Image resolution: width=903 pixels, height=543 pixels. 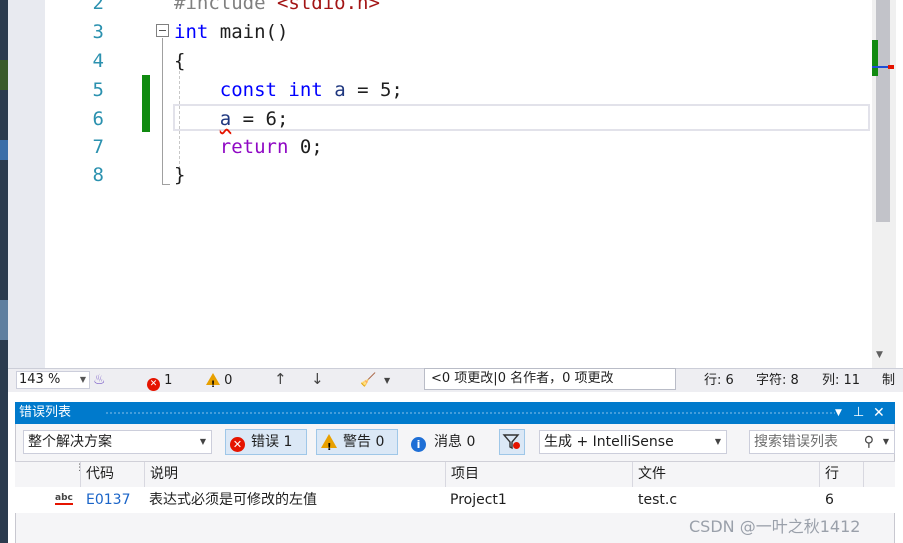 I want to click on code-text: {, so click(x=180, y=61).